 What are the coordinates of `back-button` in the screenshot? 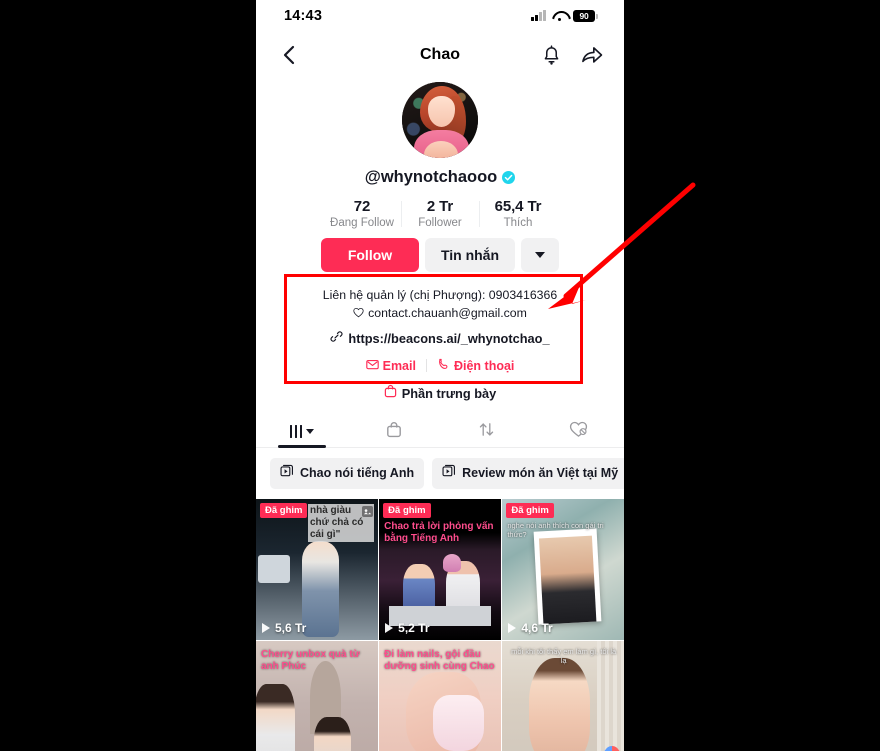 It's located at (289, 55).